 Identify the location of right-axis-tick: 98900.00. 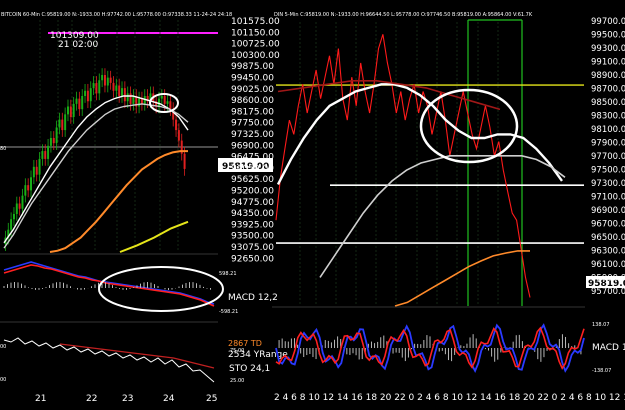
(608, 76).